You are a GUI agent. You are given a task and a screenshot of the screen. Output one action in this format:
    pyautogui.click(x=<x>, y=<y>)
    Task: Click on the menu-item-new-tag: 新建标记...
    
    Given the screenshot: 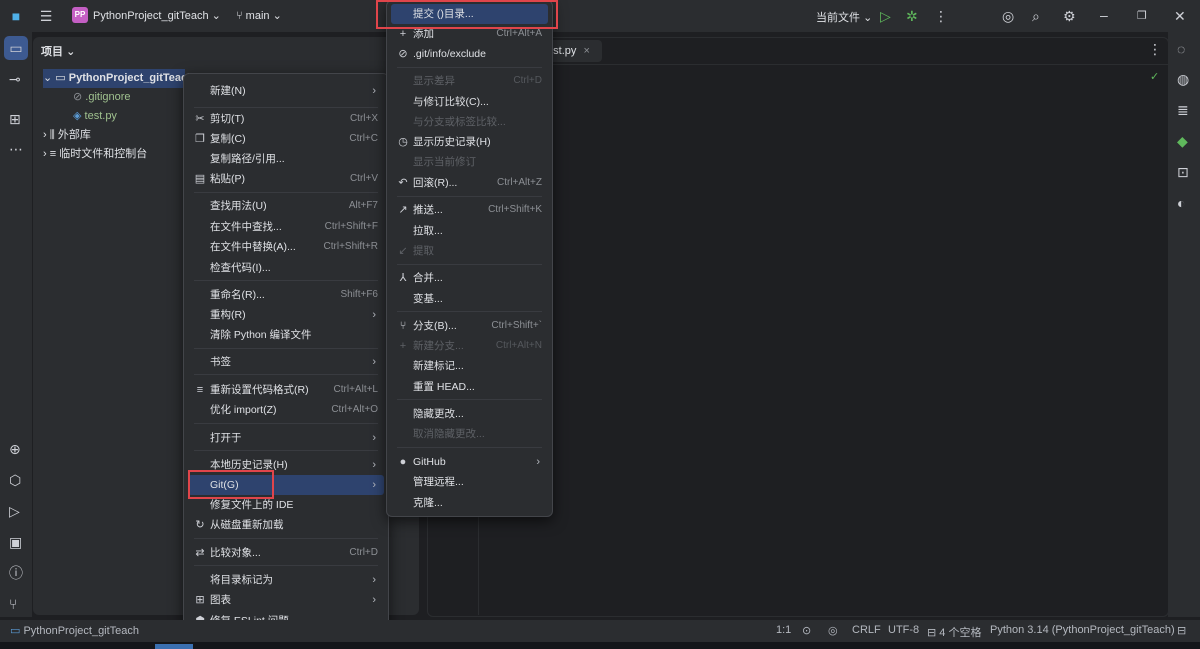 What is the action you would take?
    pyautogui.click(x=469, y=366)
    